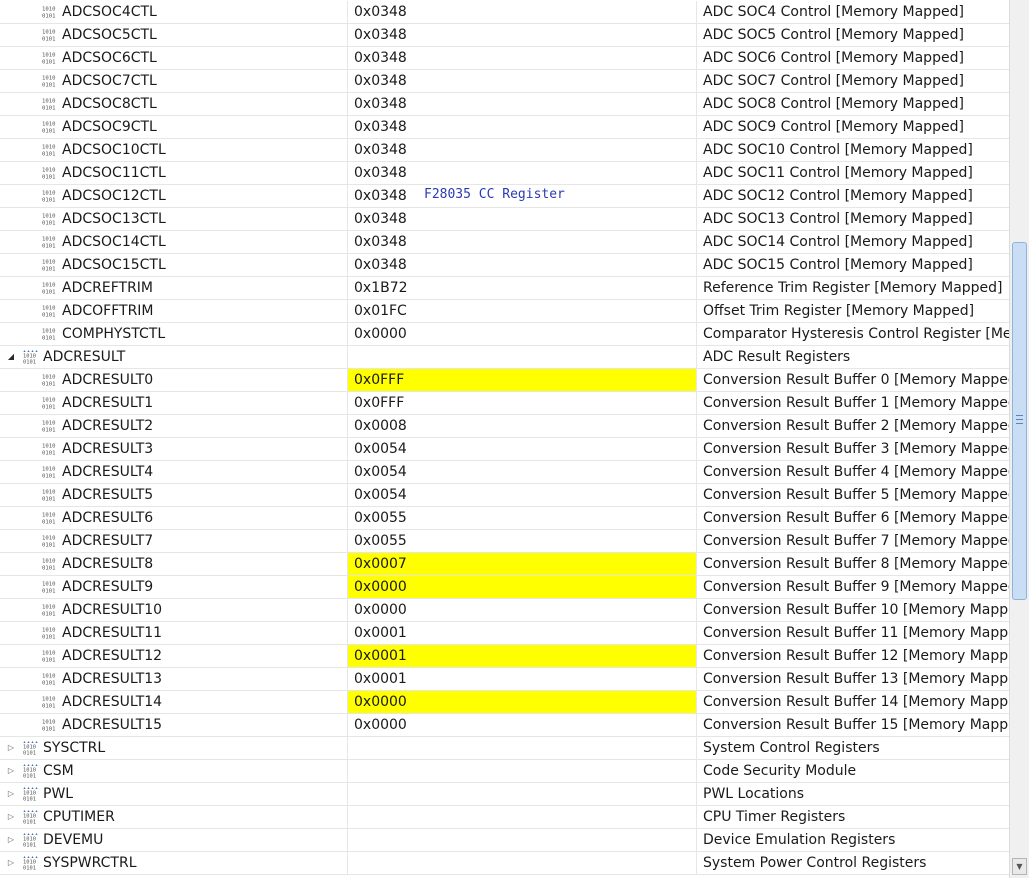 The width and height of the screenshot is (1029, 878). What do you see at coordinates (522, 564) in the screenshot?
I see `value-cell: 0x0007` at bounding box center [522, 564].